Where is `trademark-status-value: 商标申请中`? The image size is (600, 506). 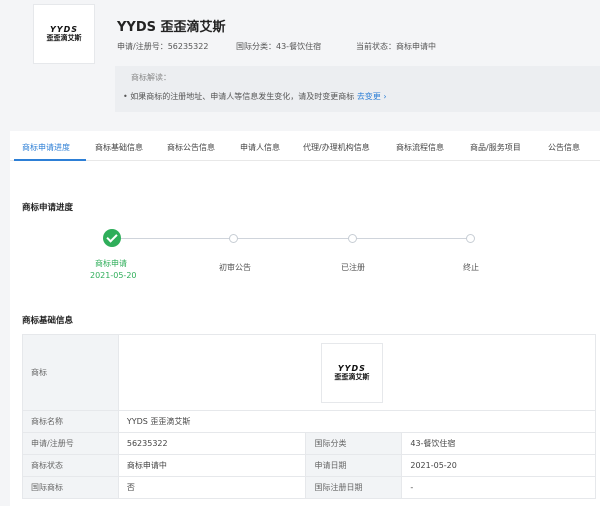
trademark-status-value: 商标申请中 is located at coordinates (212, 465).